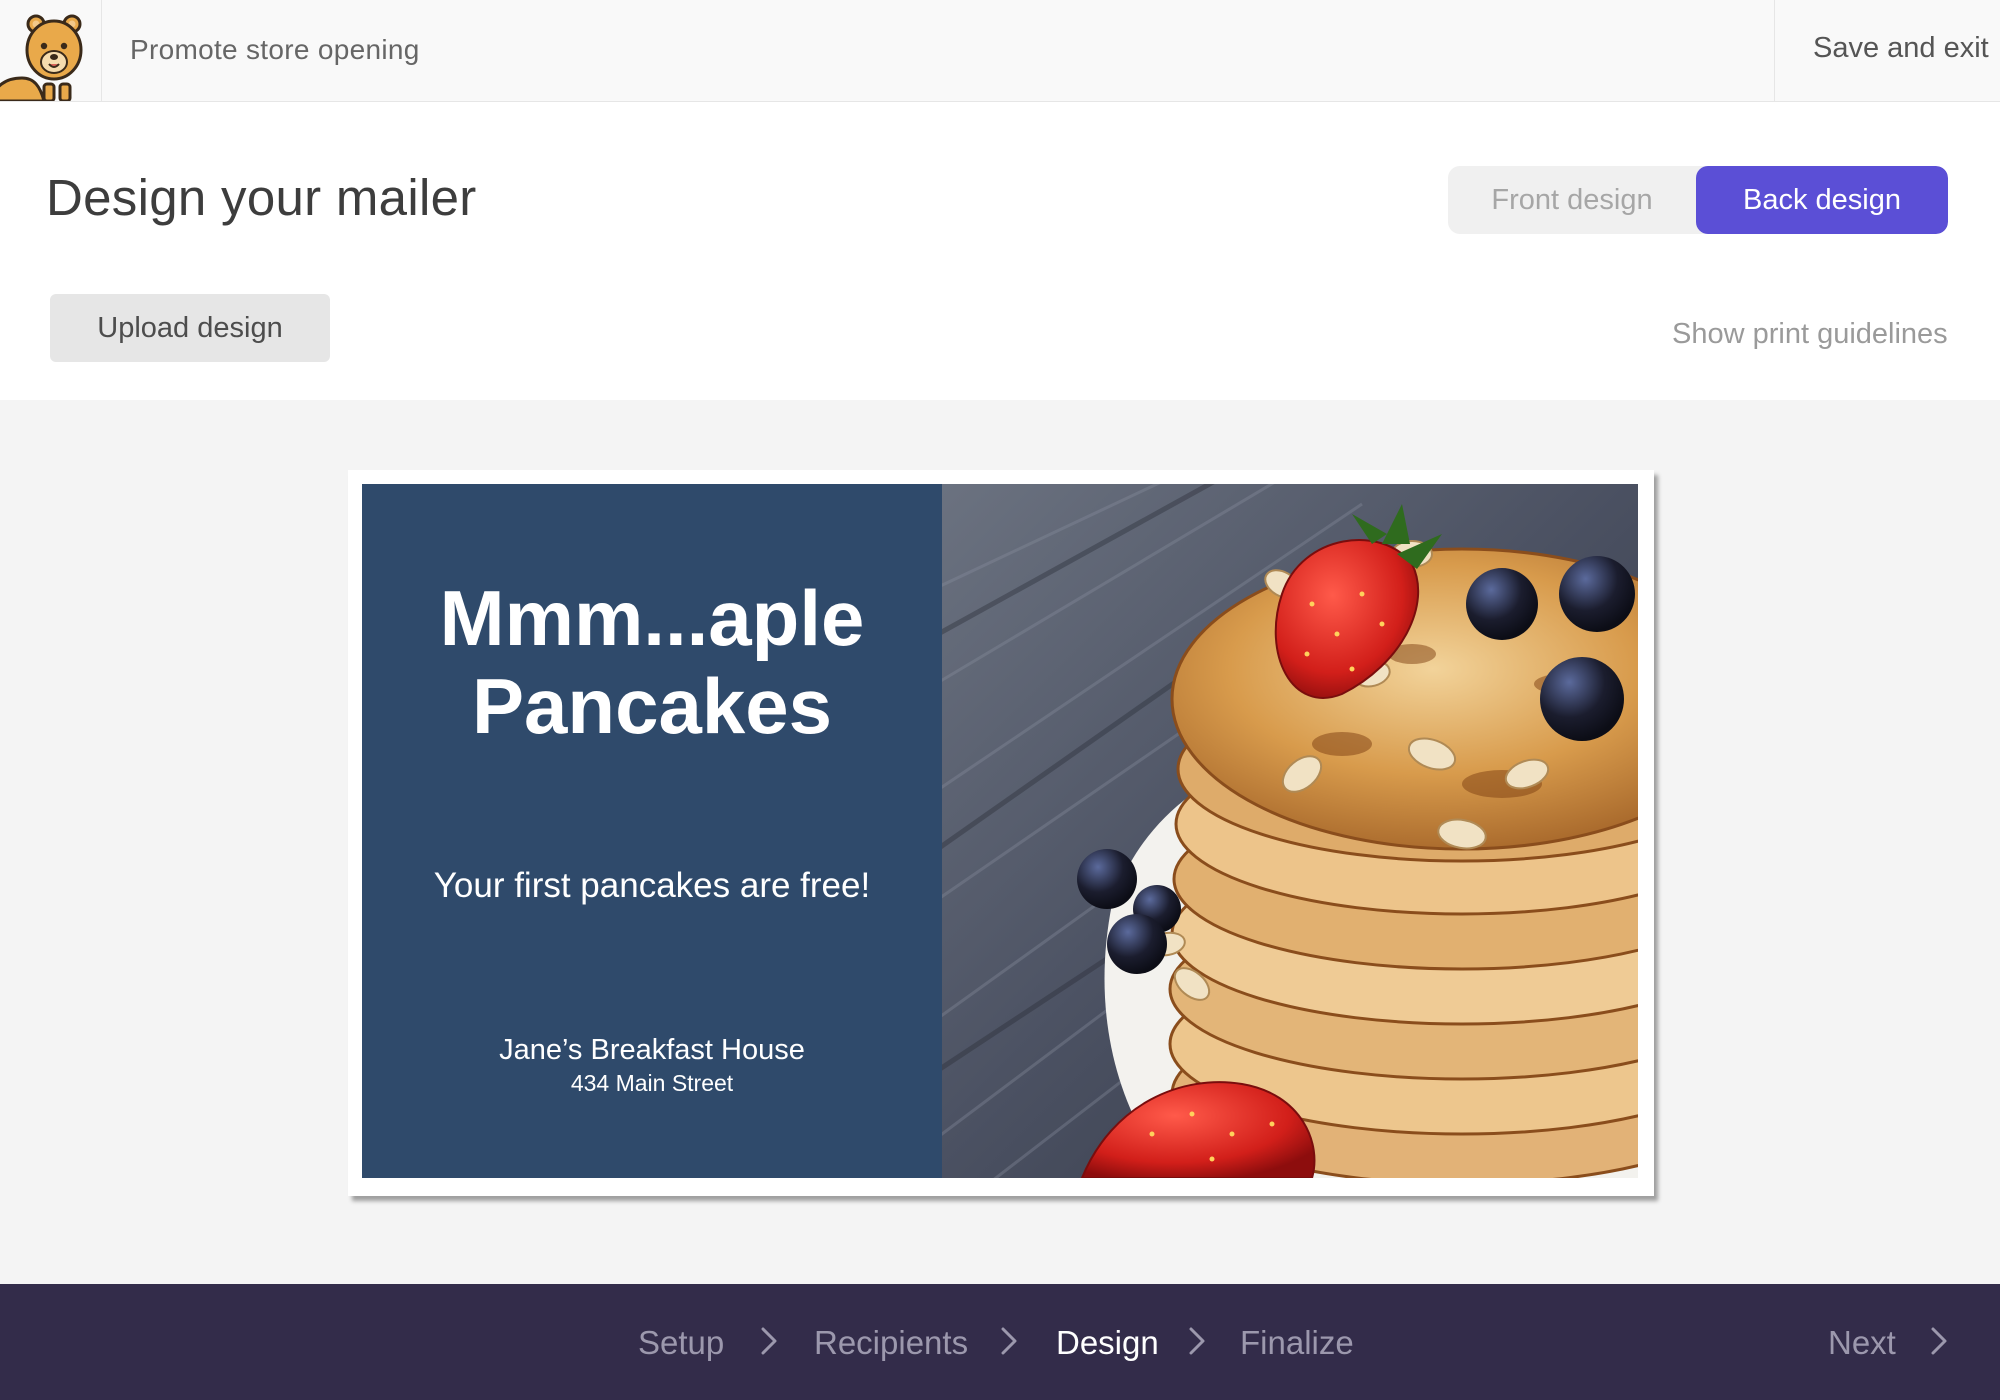 The width and height of the screenshot is (2000, 1400). What do you see at coordinates (275, 49) in the screenshot?
I see `campaign-title: Promote store opening` at bounding box center [275, 49].